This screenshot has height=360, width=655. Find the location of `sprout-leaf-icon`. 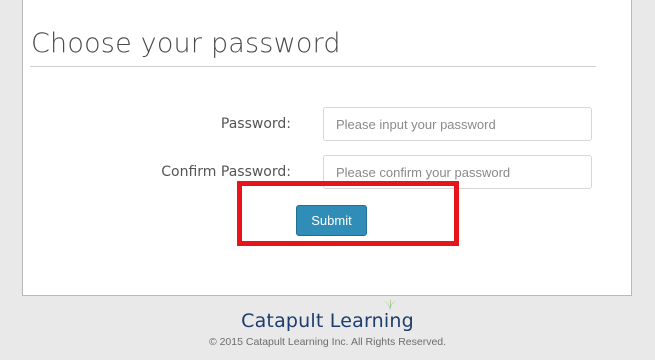

sprout-leaf-icon is located at coordinates (389, 305).